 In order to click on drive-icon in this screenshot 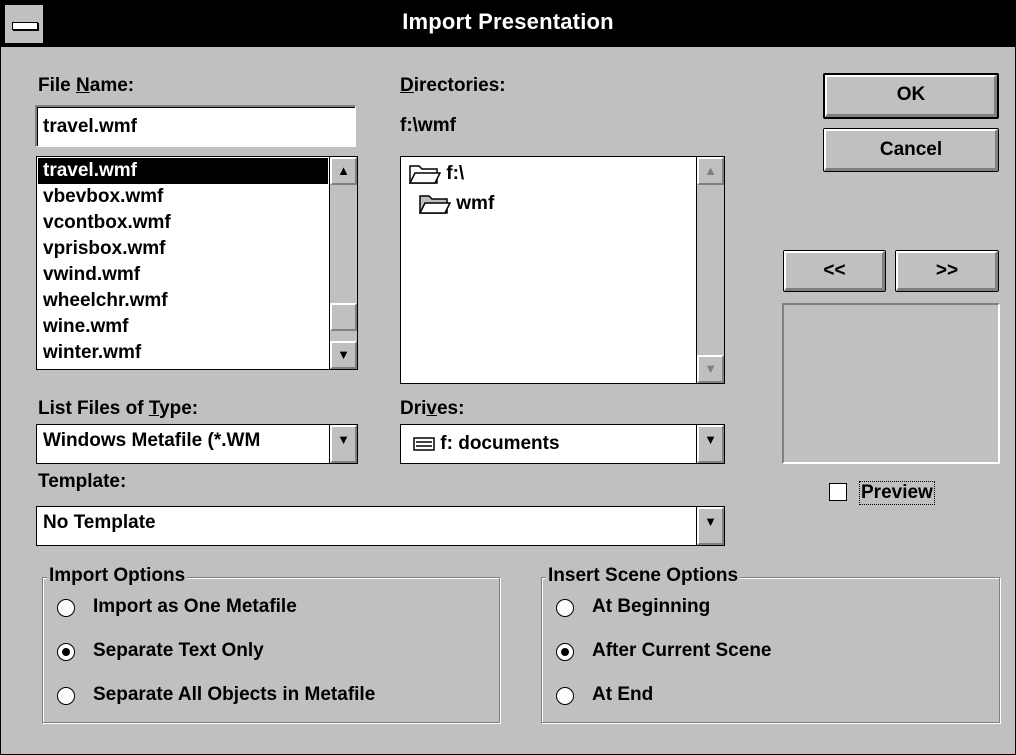, I will do `click(424, 444)`.